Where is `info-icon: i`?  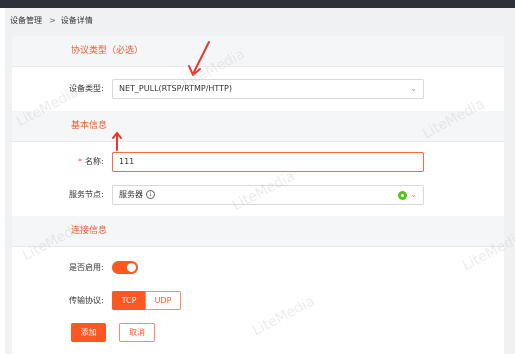
info-icon: i is located at coordinates (150, 194).